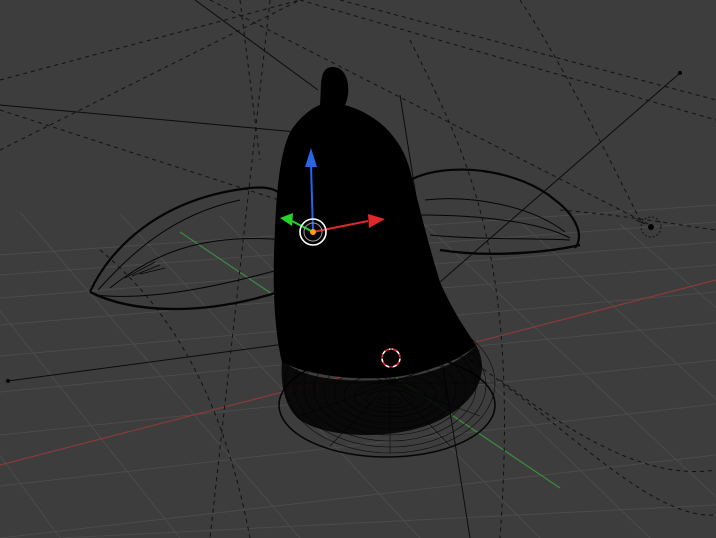  I want to click on guide-endpoint, so click(680, 73).